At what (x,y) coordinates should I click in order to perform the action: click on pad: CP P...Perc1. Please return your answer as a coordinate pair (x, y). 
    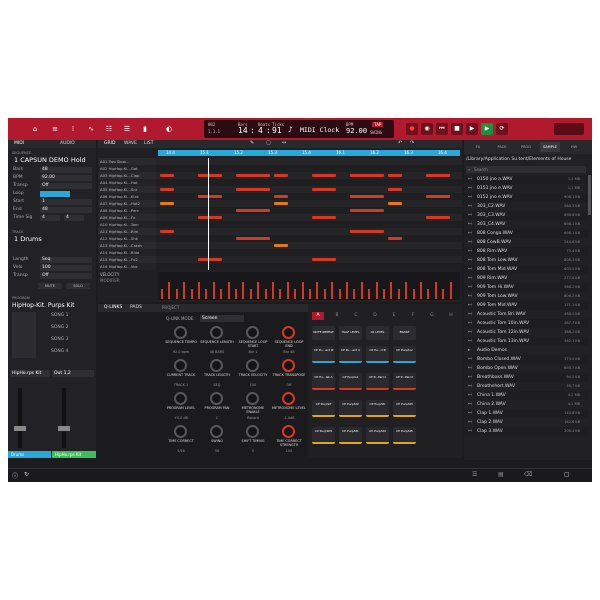
    Looking at the image, I should click on (377, 381).